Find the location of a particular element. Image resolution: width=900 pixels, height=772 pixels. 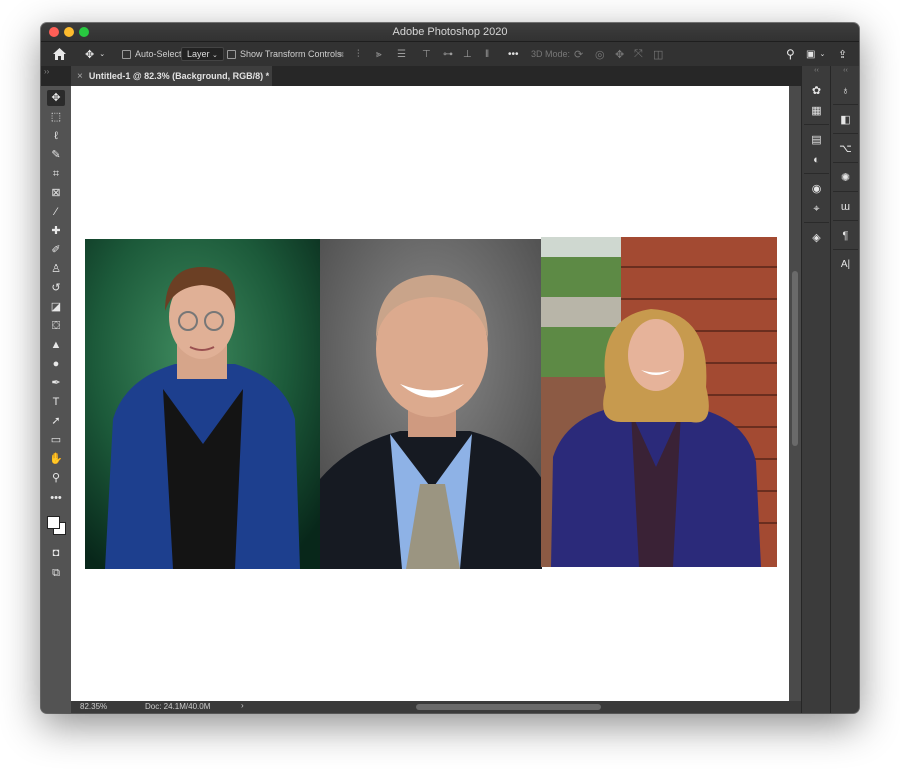

align-bottom-icon: ⊥ is located at coordinates (467, 54).